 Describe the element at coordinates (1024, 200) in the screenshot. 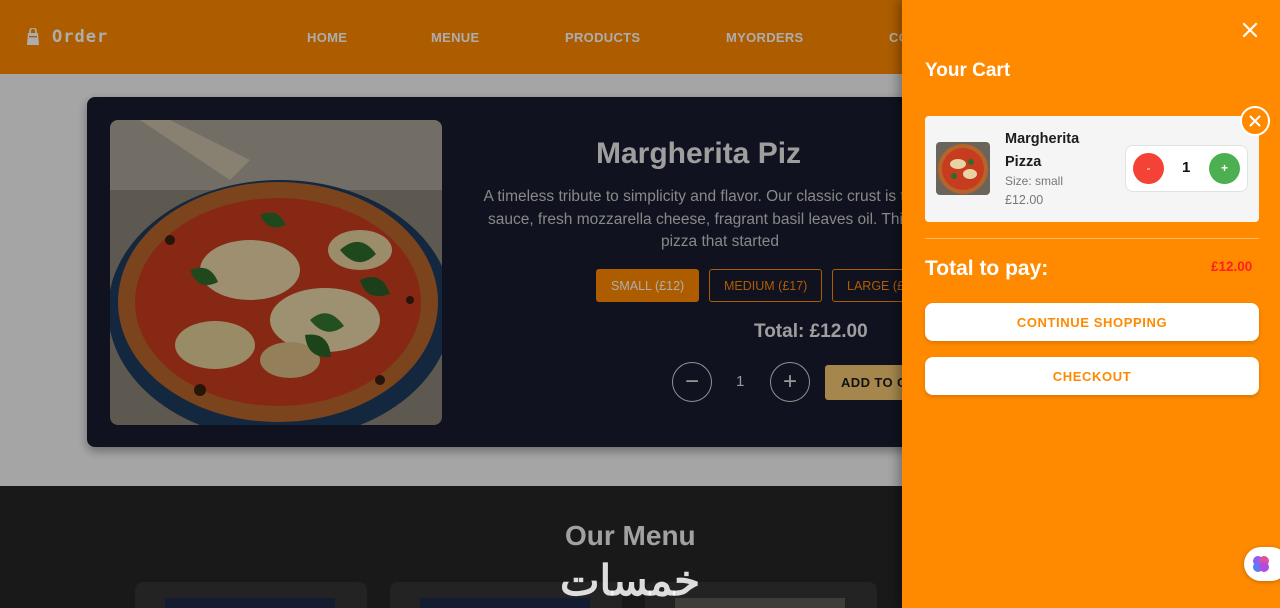

I see `cart-item-price: £12.00` at that location.